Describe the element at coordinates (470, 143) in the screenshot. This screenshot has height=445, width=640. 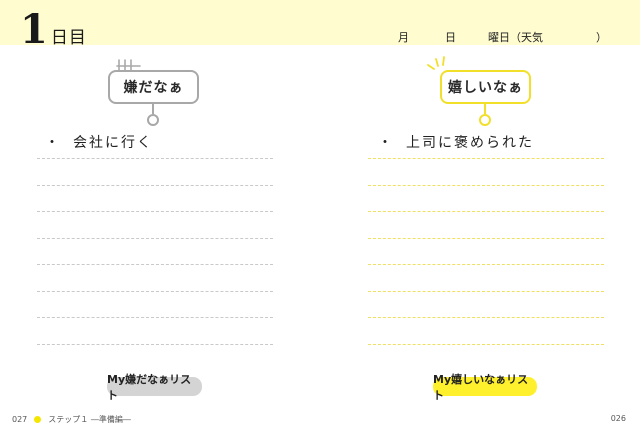
I see `like-item-text: 上司に褒められた` at that location.